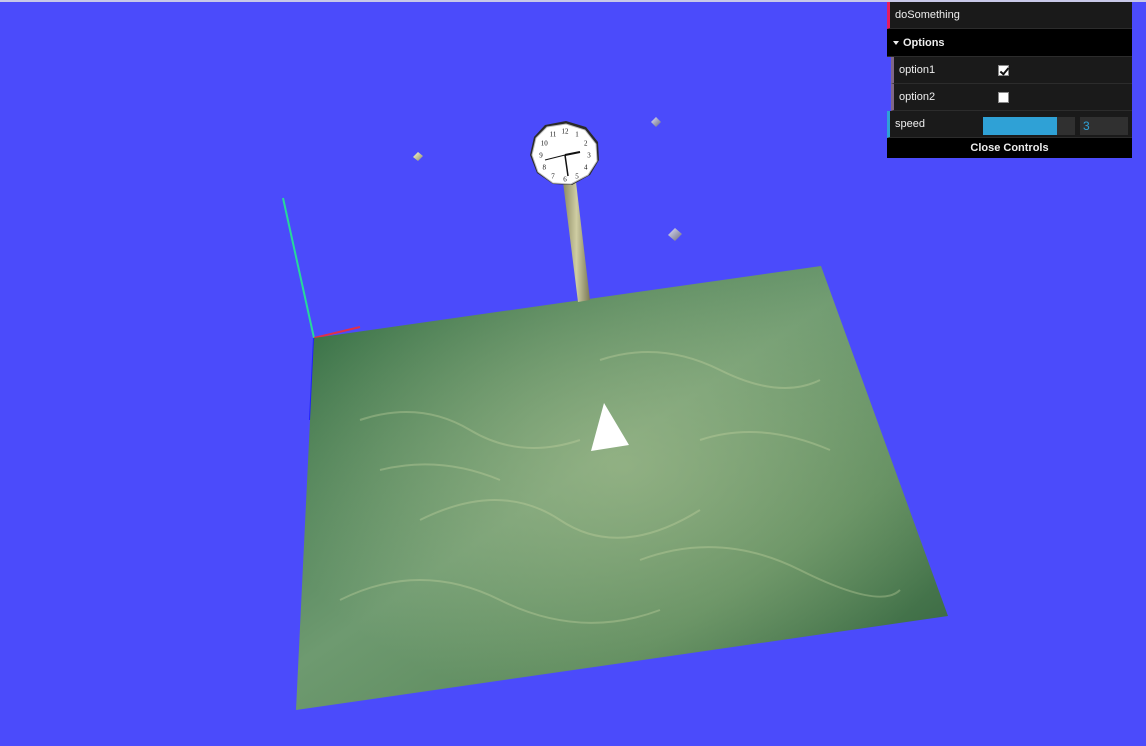 This screenshot has width=1146, height=746. Describe the element at coordinates (1011, 70) in the screenshot. I see `option1-row: option1` at that location.